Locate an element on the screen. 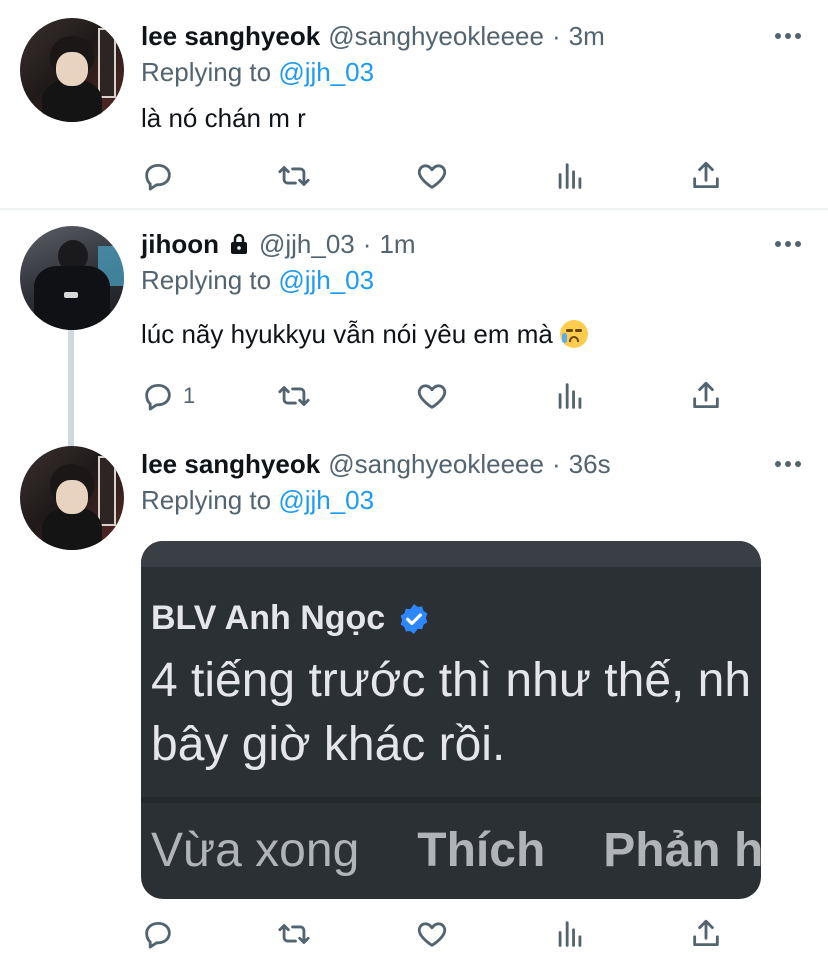  media-separator is located at coordinates (451, 800).